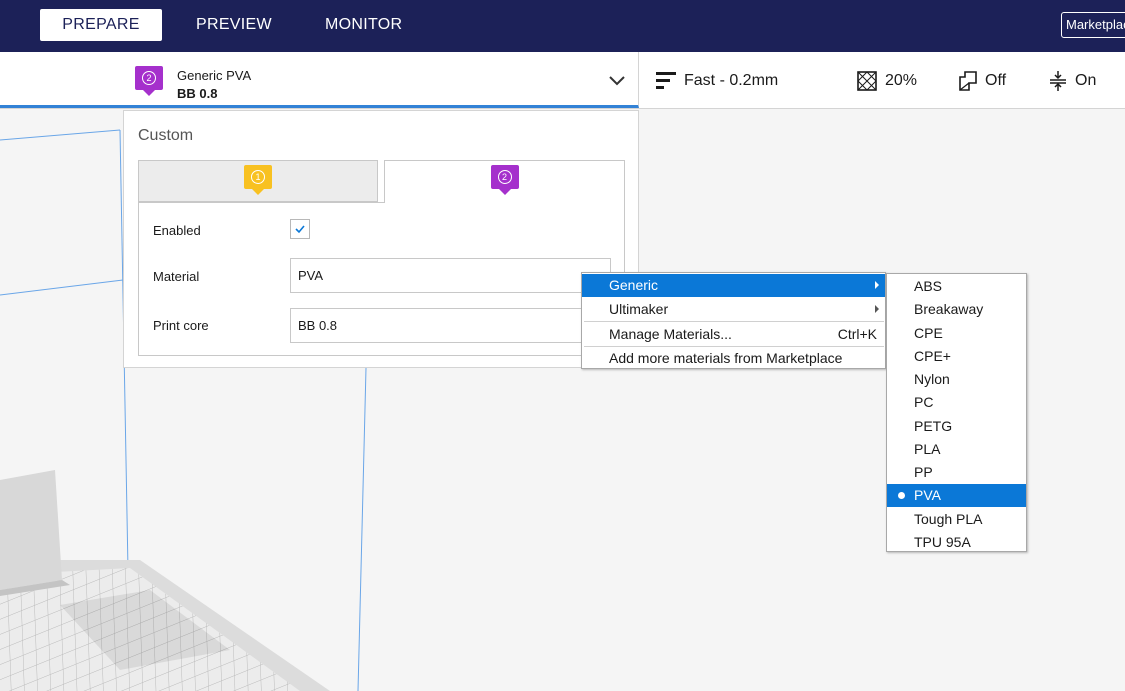  What do you see at coordinates (639, 309) in the screenshot?
I see `menu-item-label: Ultimaker` at bounding box center [639, 309].